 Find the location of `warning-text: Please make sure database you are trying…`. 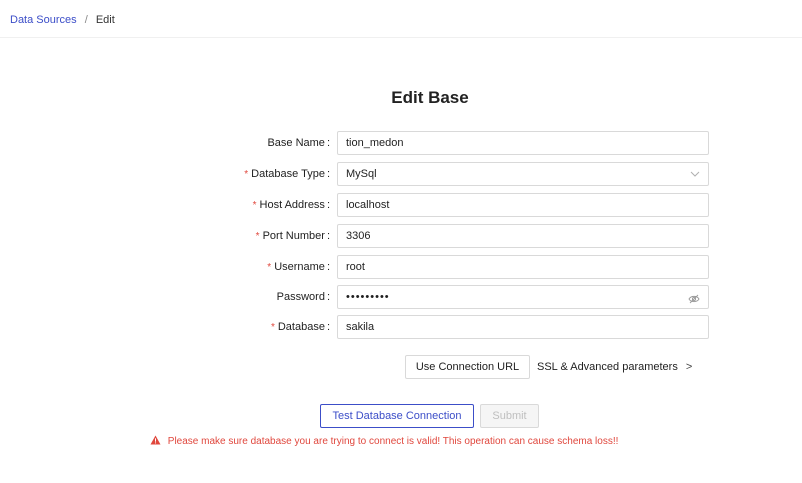

warning-text: Please make sure database you are trying… is located at coordinates (393, 441).